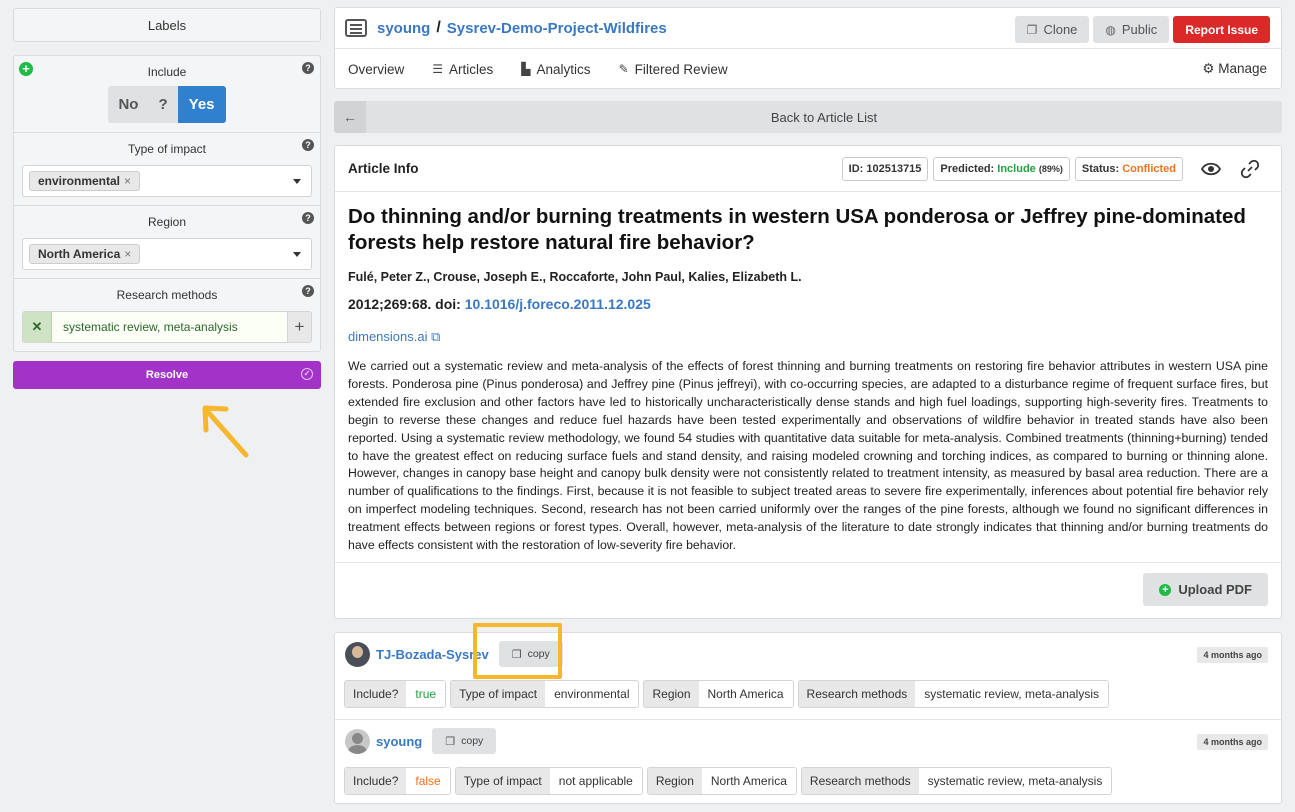 This screenshot has height=812, width=1295. Describe the element at coordinates (464, 741) in the screenshot. I see `copy-button: ❐ copy` at that location.